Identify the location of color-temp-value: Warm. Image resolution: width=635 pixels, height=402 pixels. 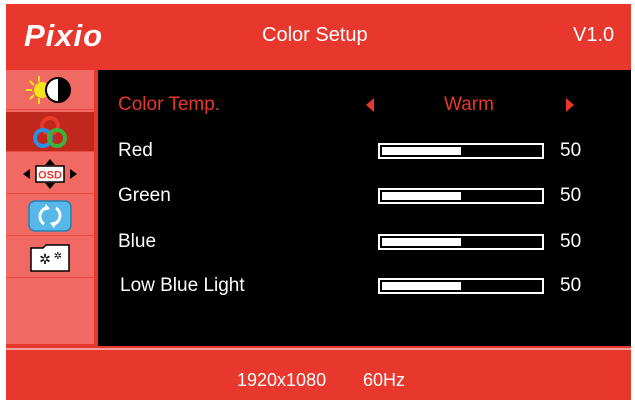
(469, 104).